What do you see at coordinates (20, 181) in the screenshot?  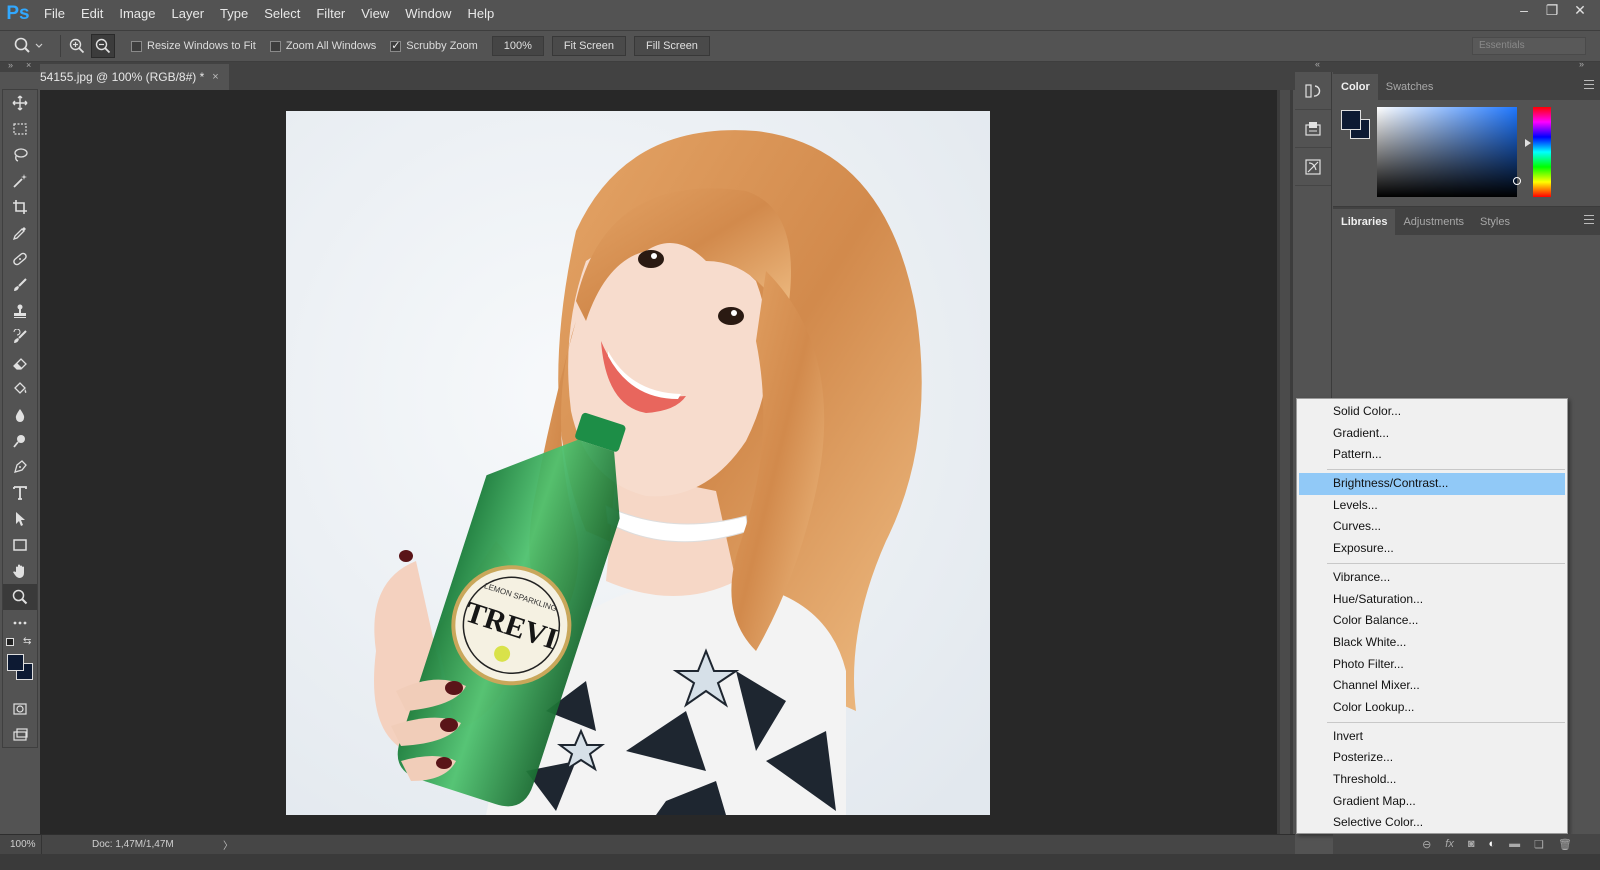 I see `magic-wand-tool` at bounding box center [20, 181].